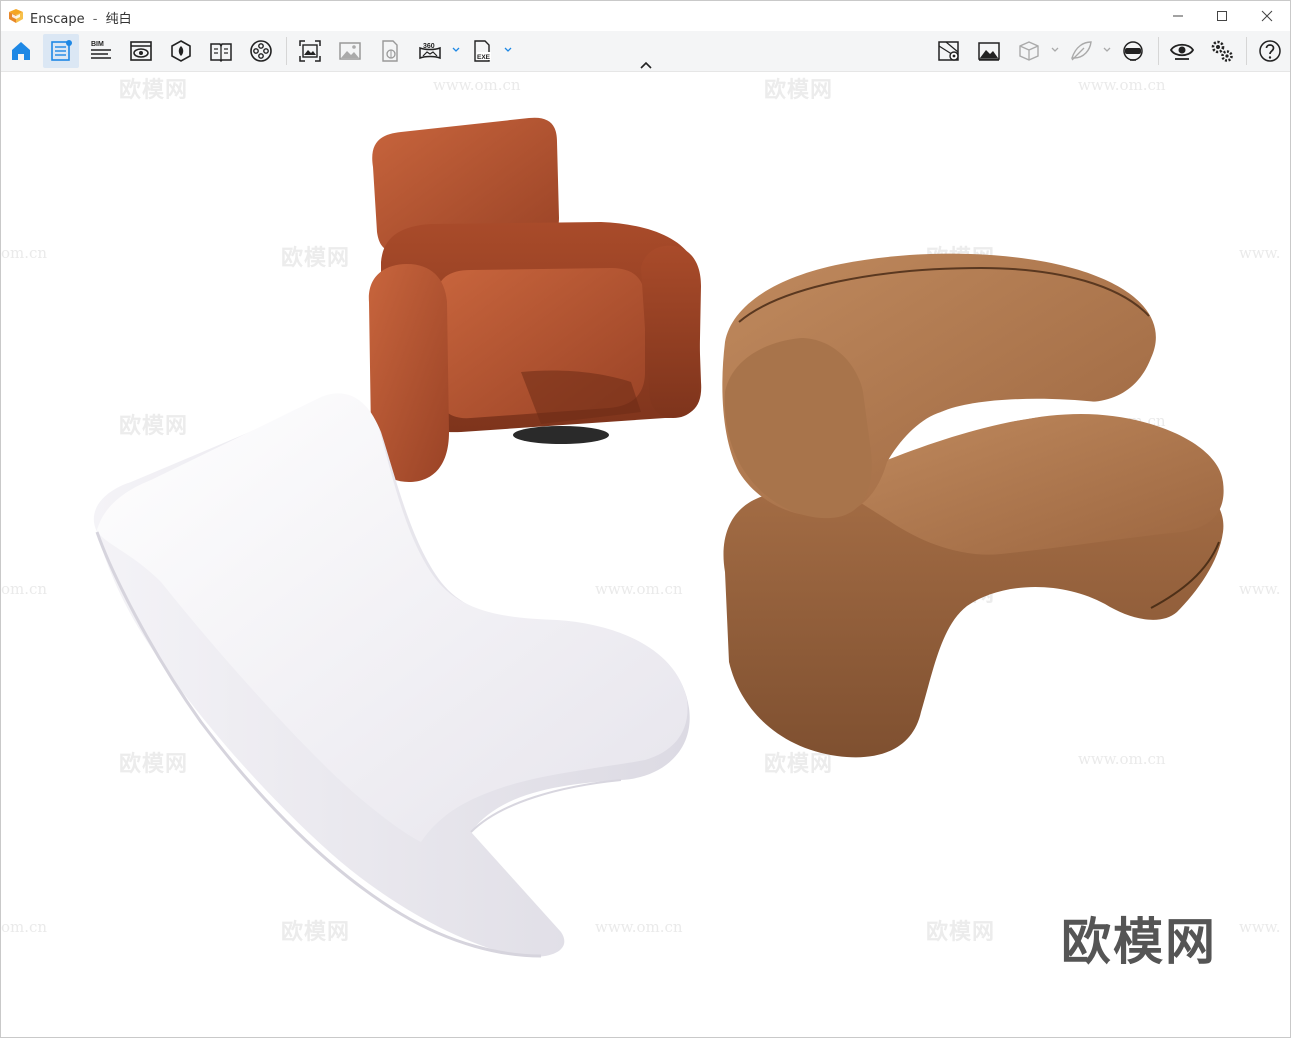 The width and height of the screenshot is (1291, 1038). What do you see at coordinates (646, 65) in the screenshot?
I see `collapse-toolbar-icon` at bounding box center [646, 65].